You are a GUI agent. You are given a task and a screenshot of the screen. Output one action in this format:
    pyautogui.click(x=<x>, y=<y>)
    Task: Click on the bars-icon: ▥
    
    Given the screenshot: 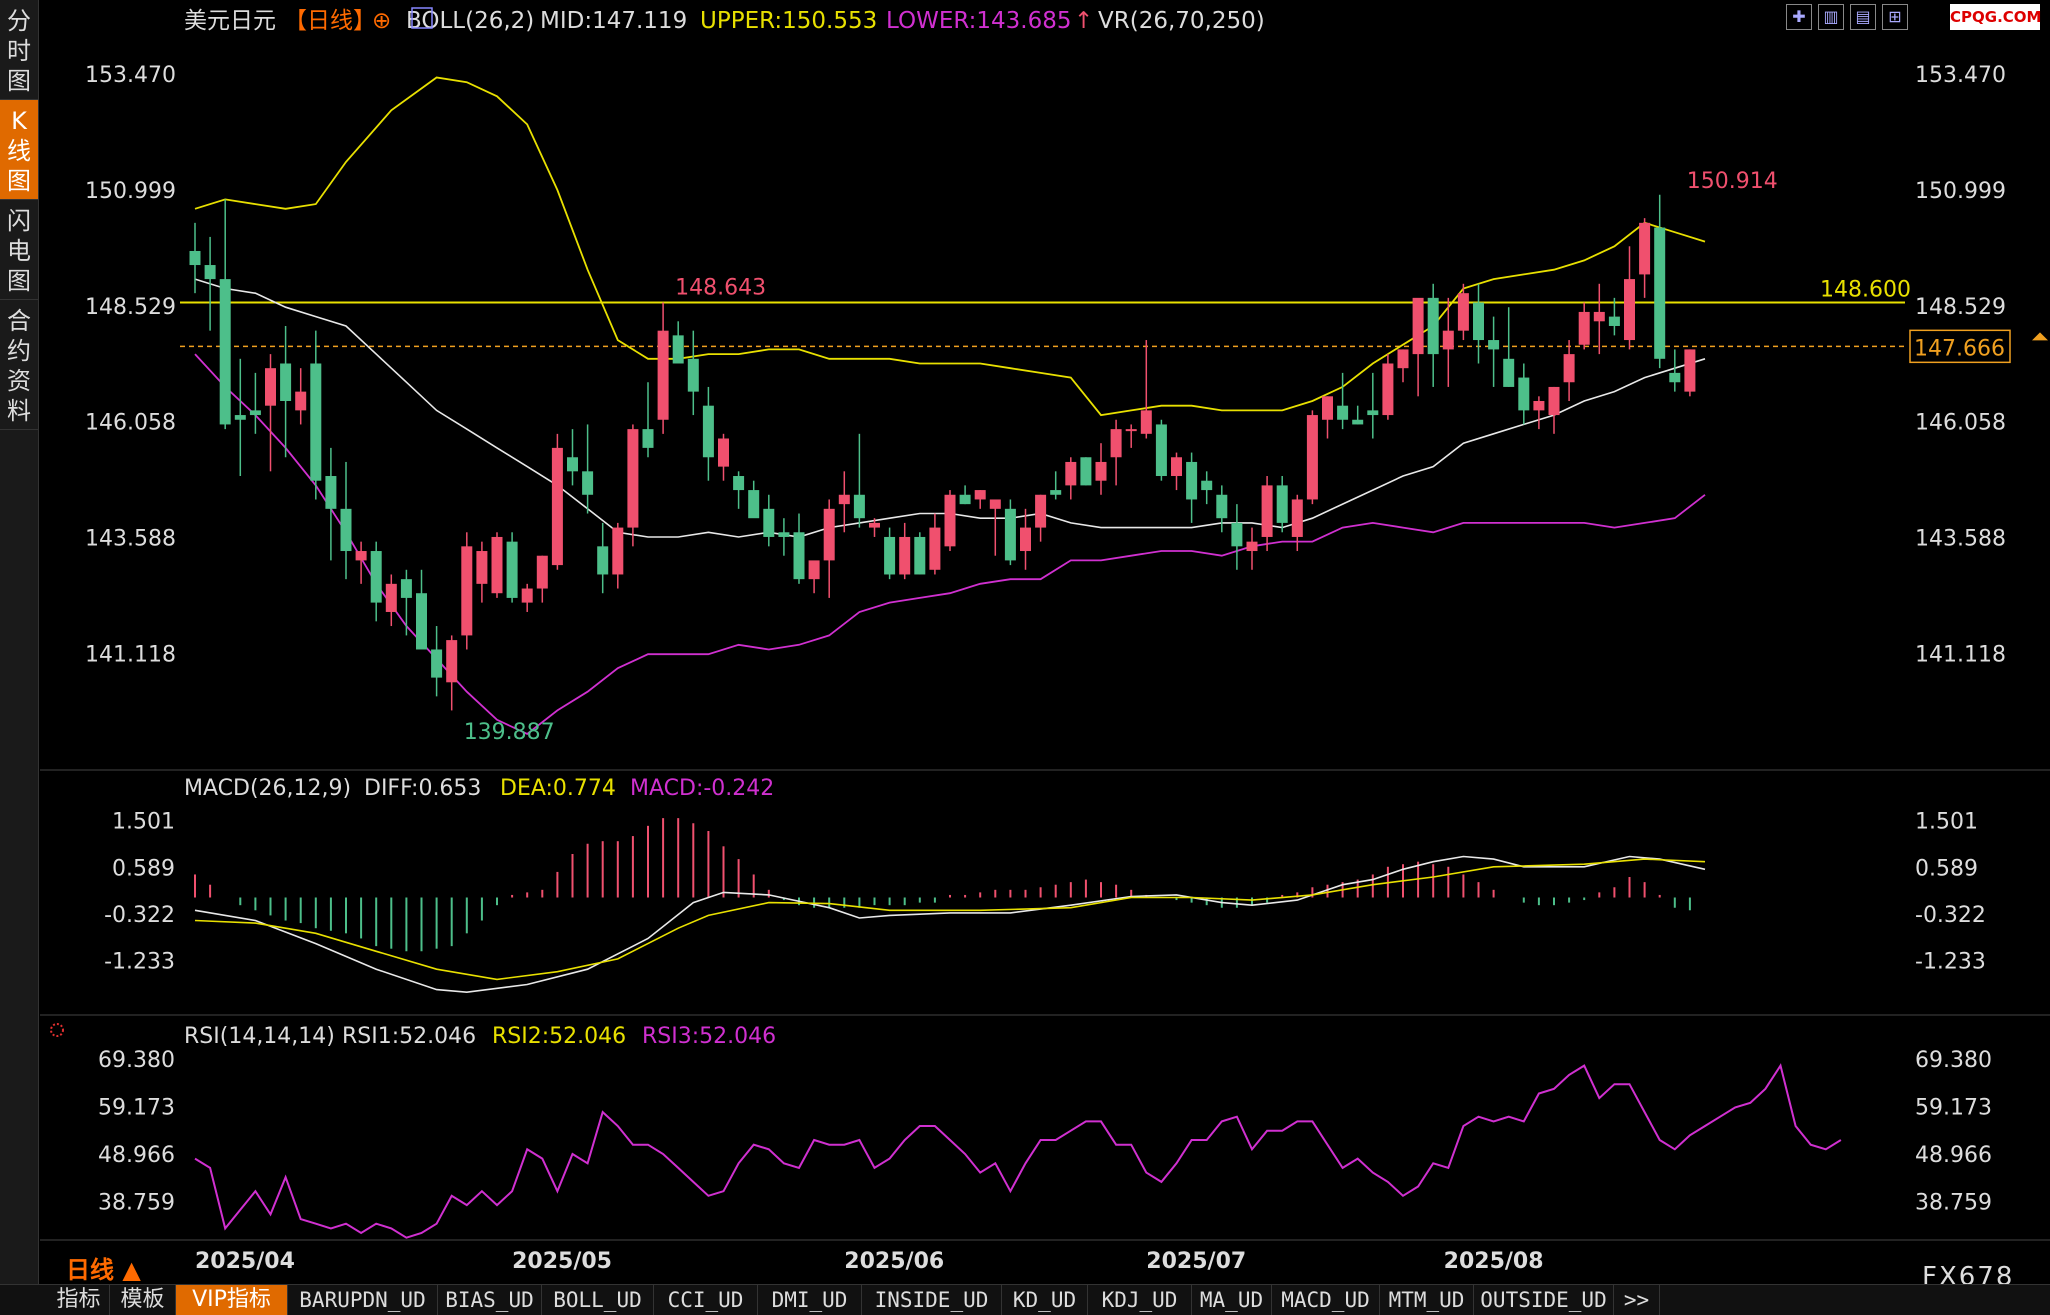 What is the action you would take?
    pyautogui.click(x=1831, y=17)
    